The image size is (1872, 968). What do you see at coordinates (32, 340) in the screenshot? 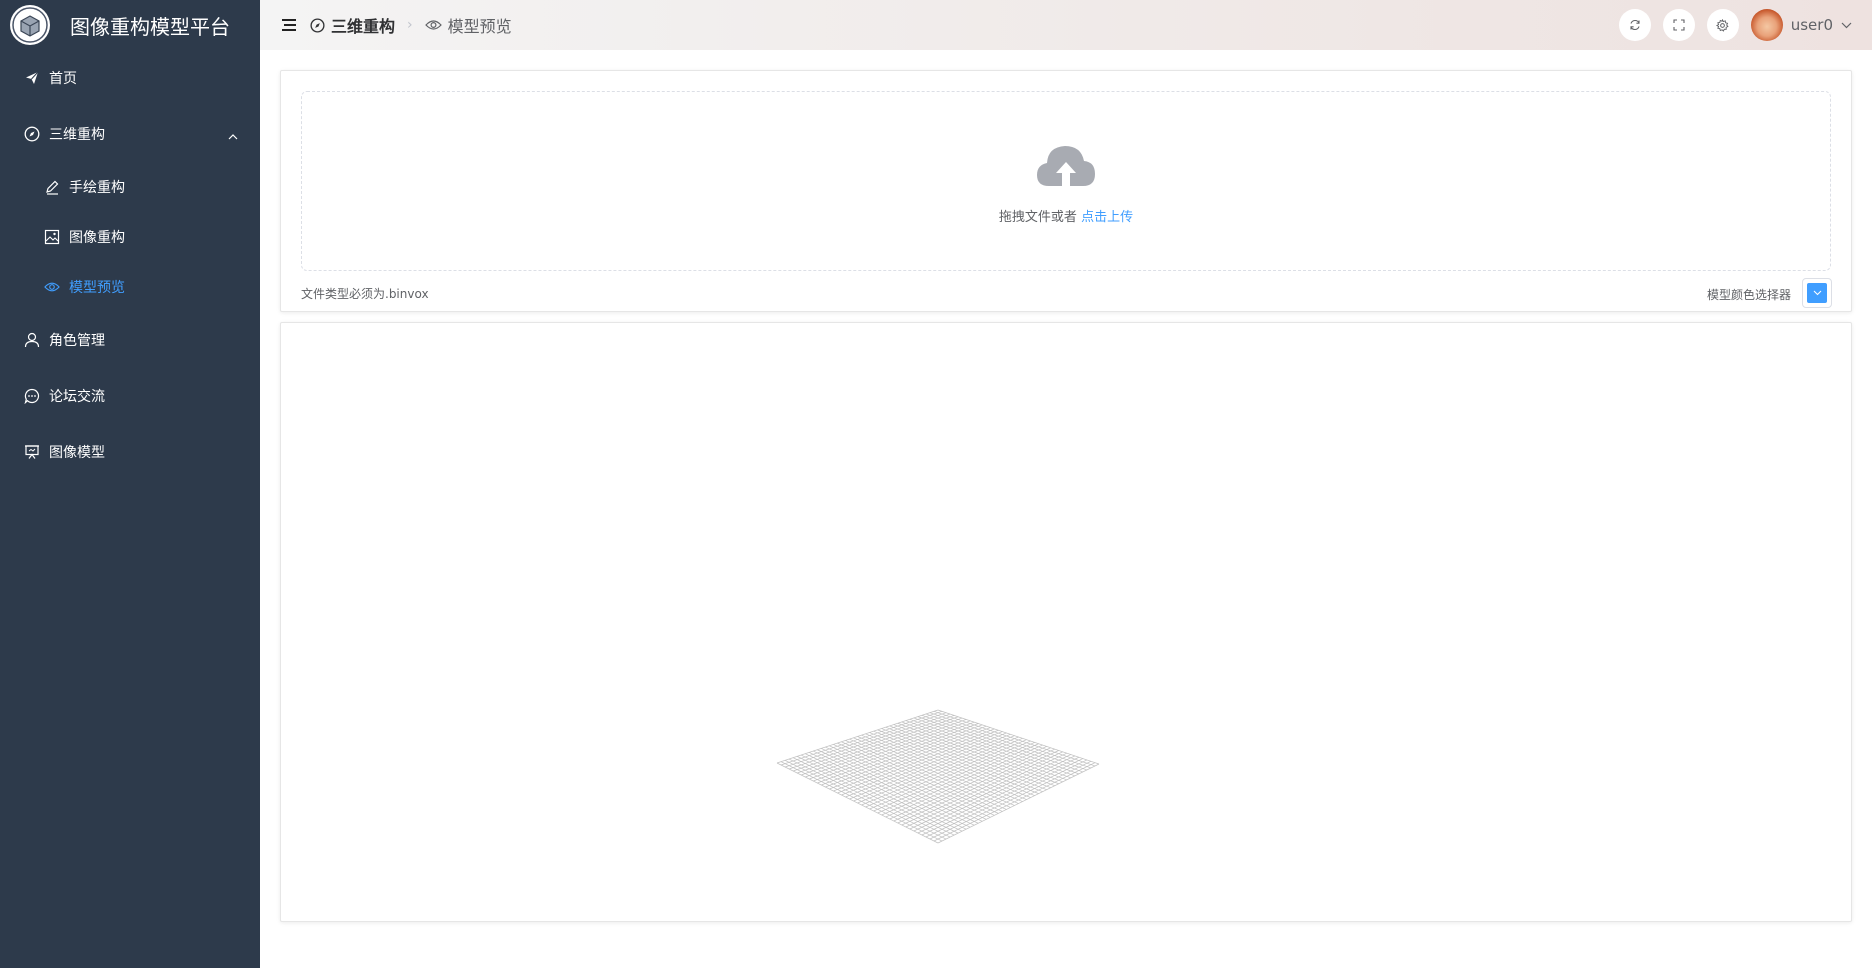
I see `user-icon` at bounding box center [32, 340].